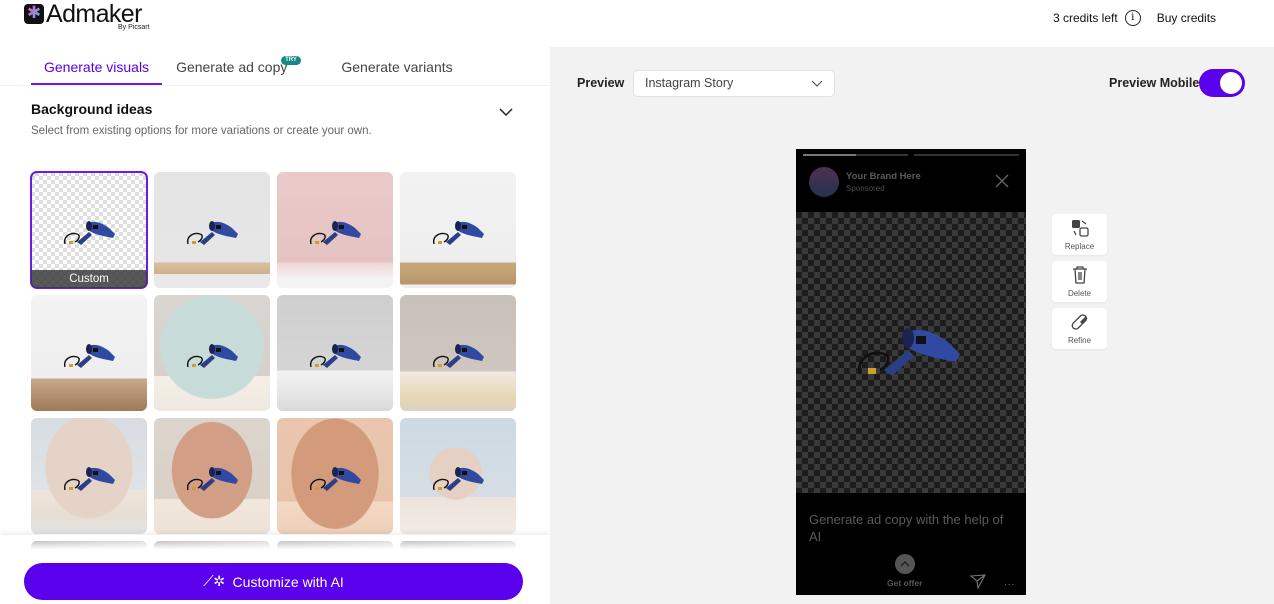  What do you see at coordinates (1231, 83) in the screenshot?
I see `toggle-knob` at bounding box center [1231, 83].